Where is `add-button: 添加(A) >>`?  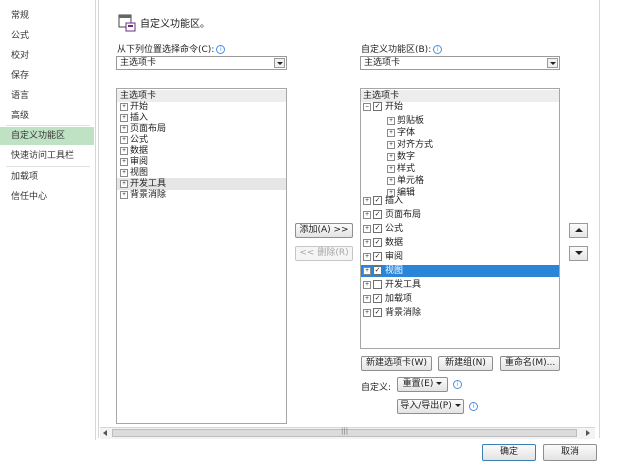
add-button: 添加(A) >> is located at coordinates (324, 230).